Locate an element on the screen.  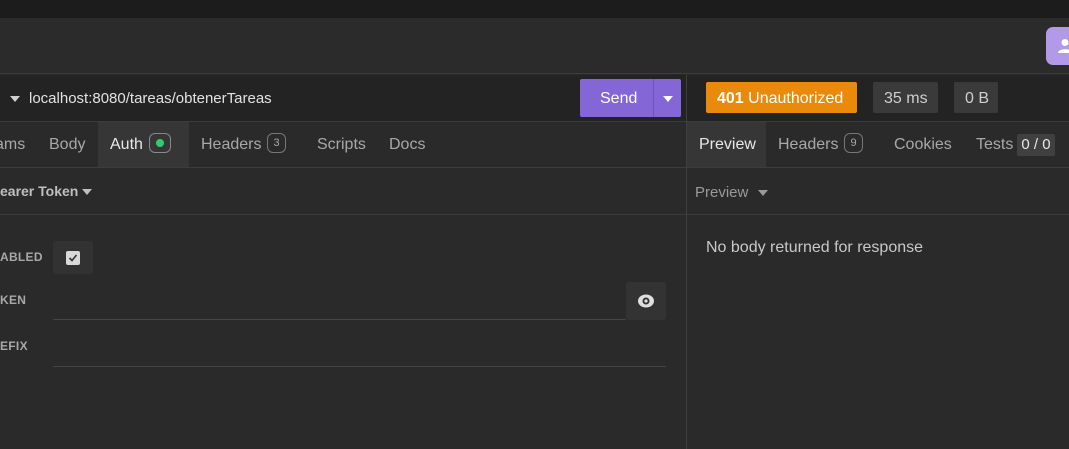
token-label: KEN is located at coordinates (13, 300).